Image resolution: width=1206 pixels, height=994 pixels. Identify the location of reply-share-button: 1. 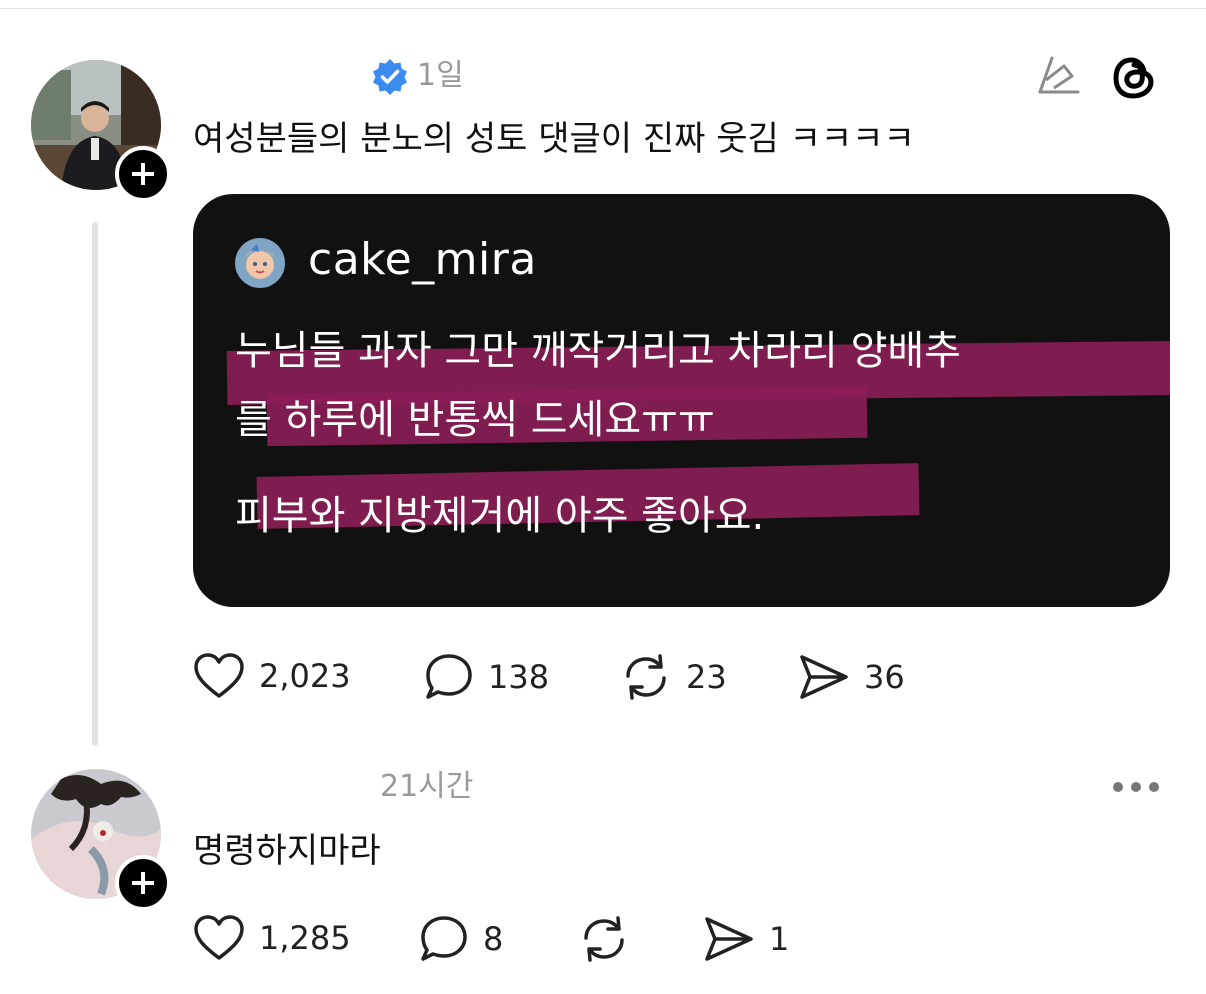
(746, 939).